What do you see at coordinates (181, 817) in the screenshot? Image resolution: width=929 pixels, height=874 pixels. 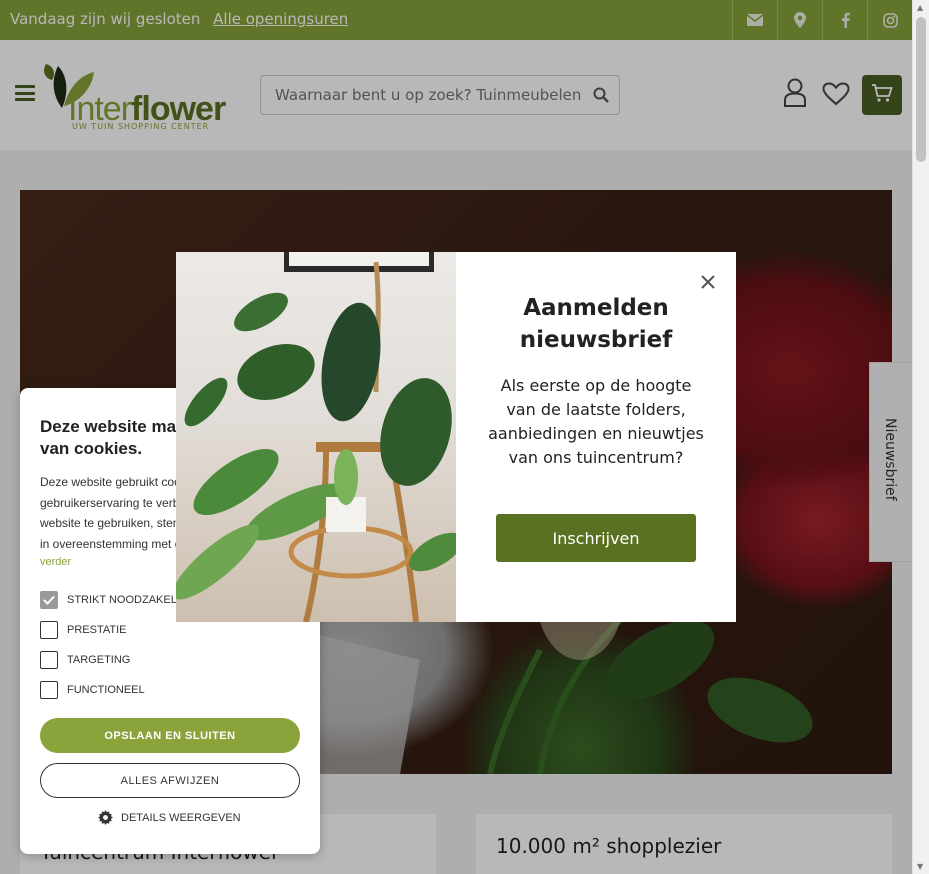 I see `details-label: DETAILS WEERGEVEN` at bounding box center [181, 817].